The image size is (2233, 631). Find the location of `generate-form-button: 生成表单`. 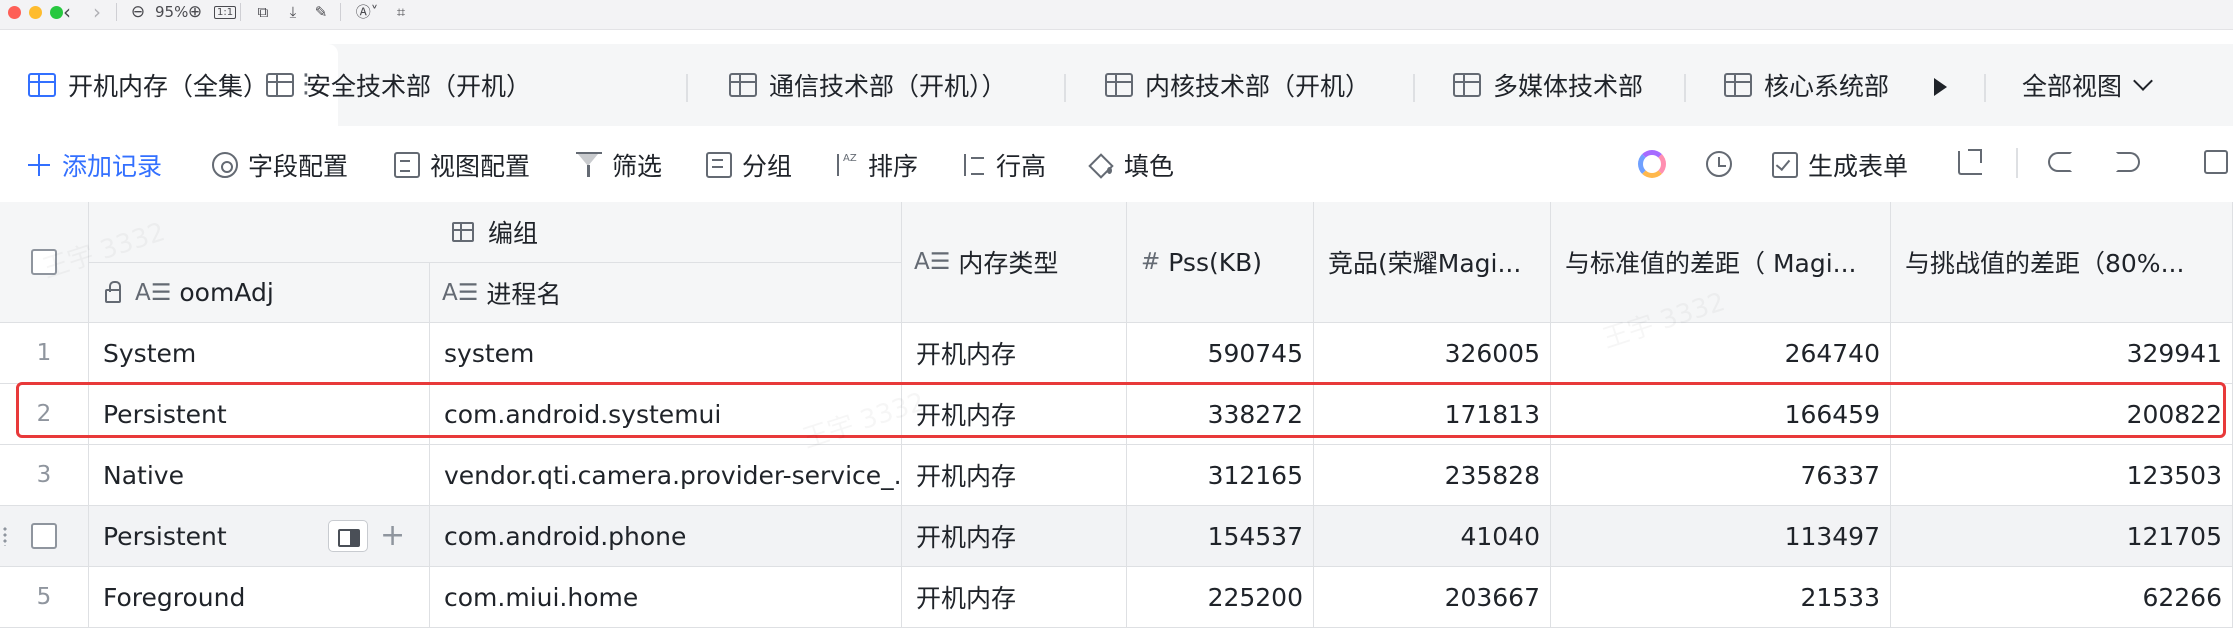

generate-form-button: 生成表单 is located at coordinates (1840, 165).